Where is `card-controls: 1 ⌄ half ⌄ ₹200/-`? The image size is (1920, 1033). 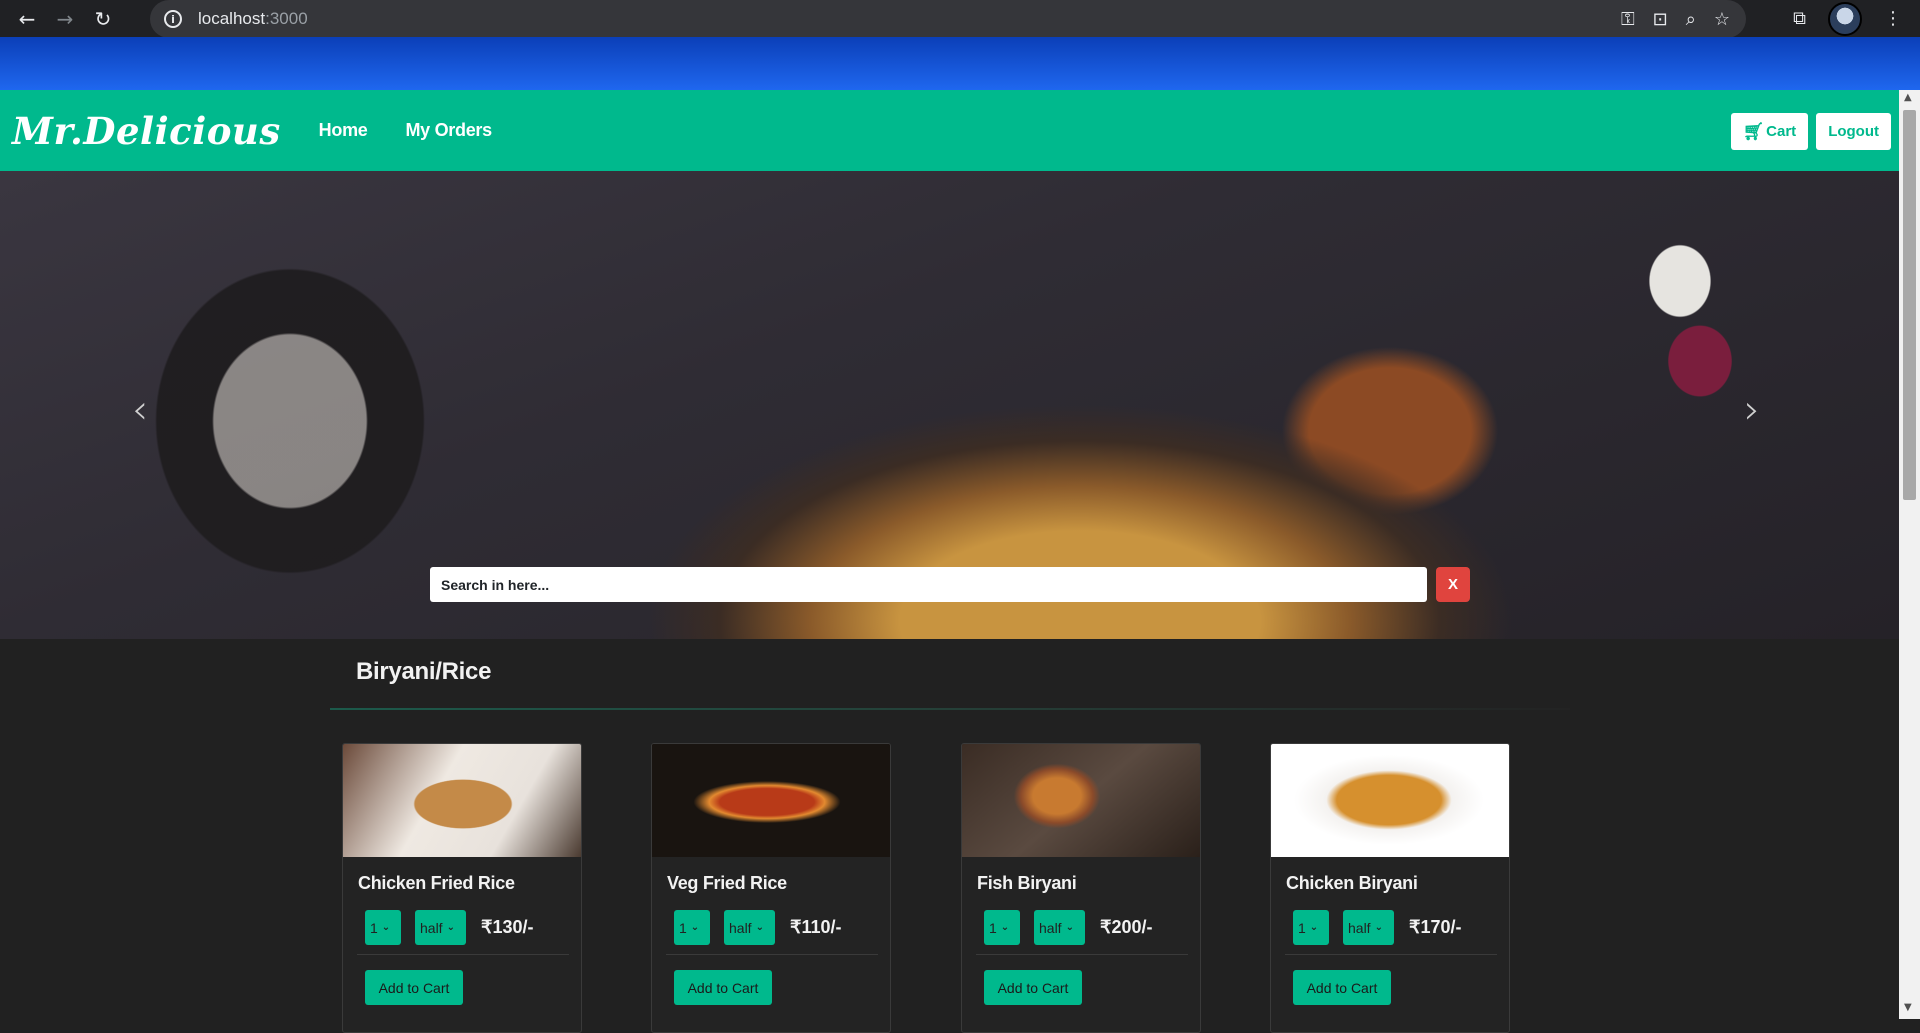
card-controls: 1 ⌄ half ⌄ ₹200/- is located at coordinates (1092, 927).